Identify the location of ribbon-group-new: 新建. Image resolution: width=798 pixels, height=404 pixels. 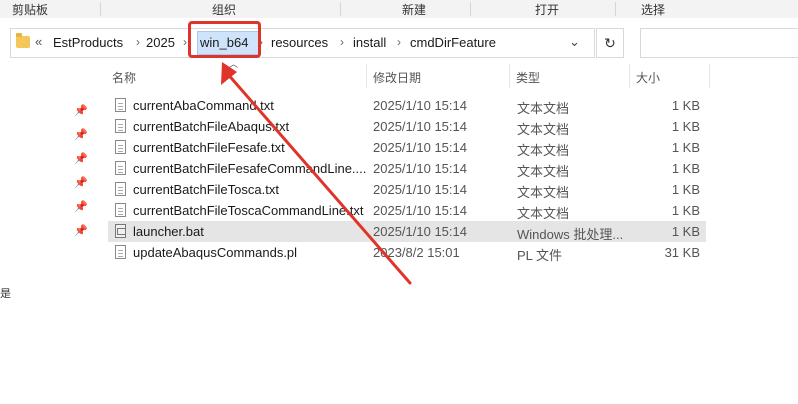
(414, 9).